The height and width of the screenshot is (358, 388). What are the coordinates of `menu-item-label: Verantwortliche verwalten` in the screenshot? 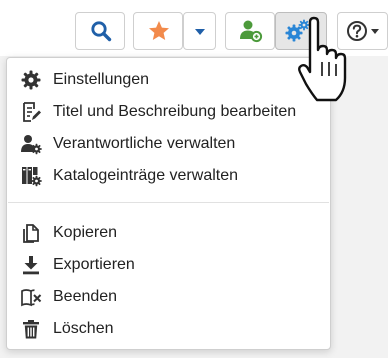 It's located at (144, 143).